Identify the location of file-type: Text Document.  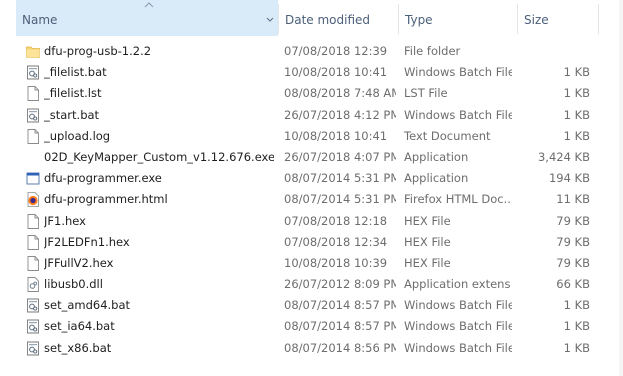
(447, 135).